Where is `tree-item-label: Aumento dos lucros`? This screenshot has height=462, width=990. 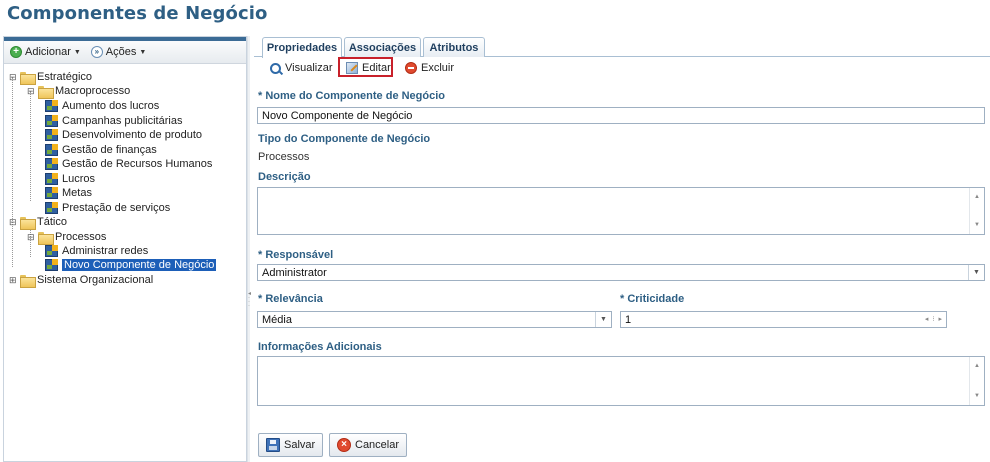
tree-item-label: Aumento dos lucros is located at coordinates (111, 106).